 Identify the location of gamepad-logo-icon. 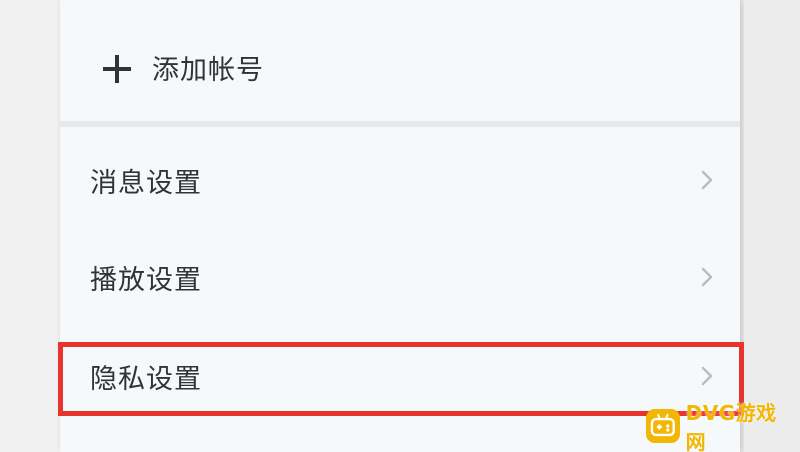
(663, 426).